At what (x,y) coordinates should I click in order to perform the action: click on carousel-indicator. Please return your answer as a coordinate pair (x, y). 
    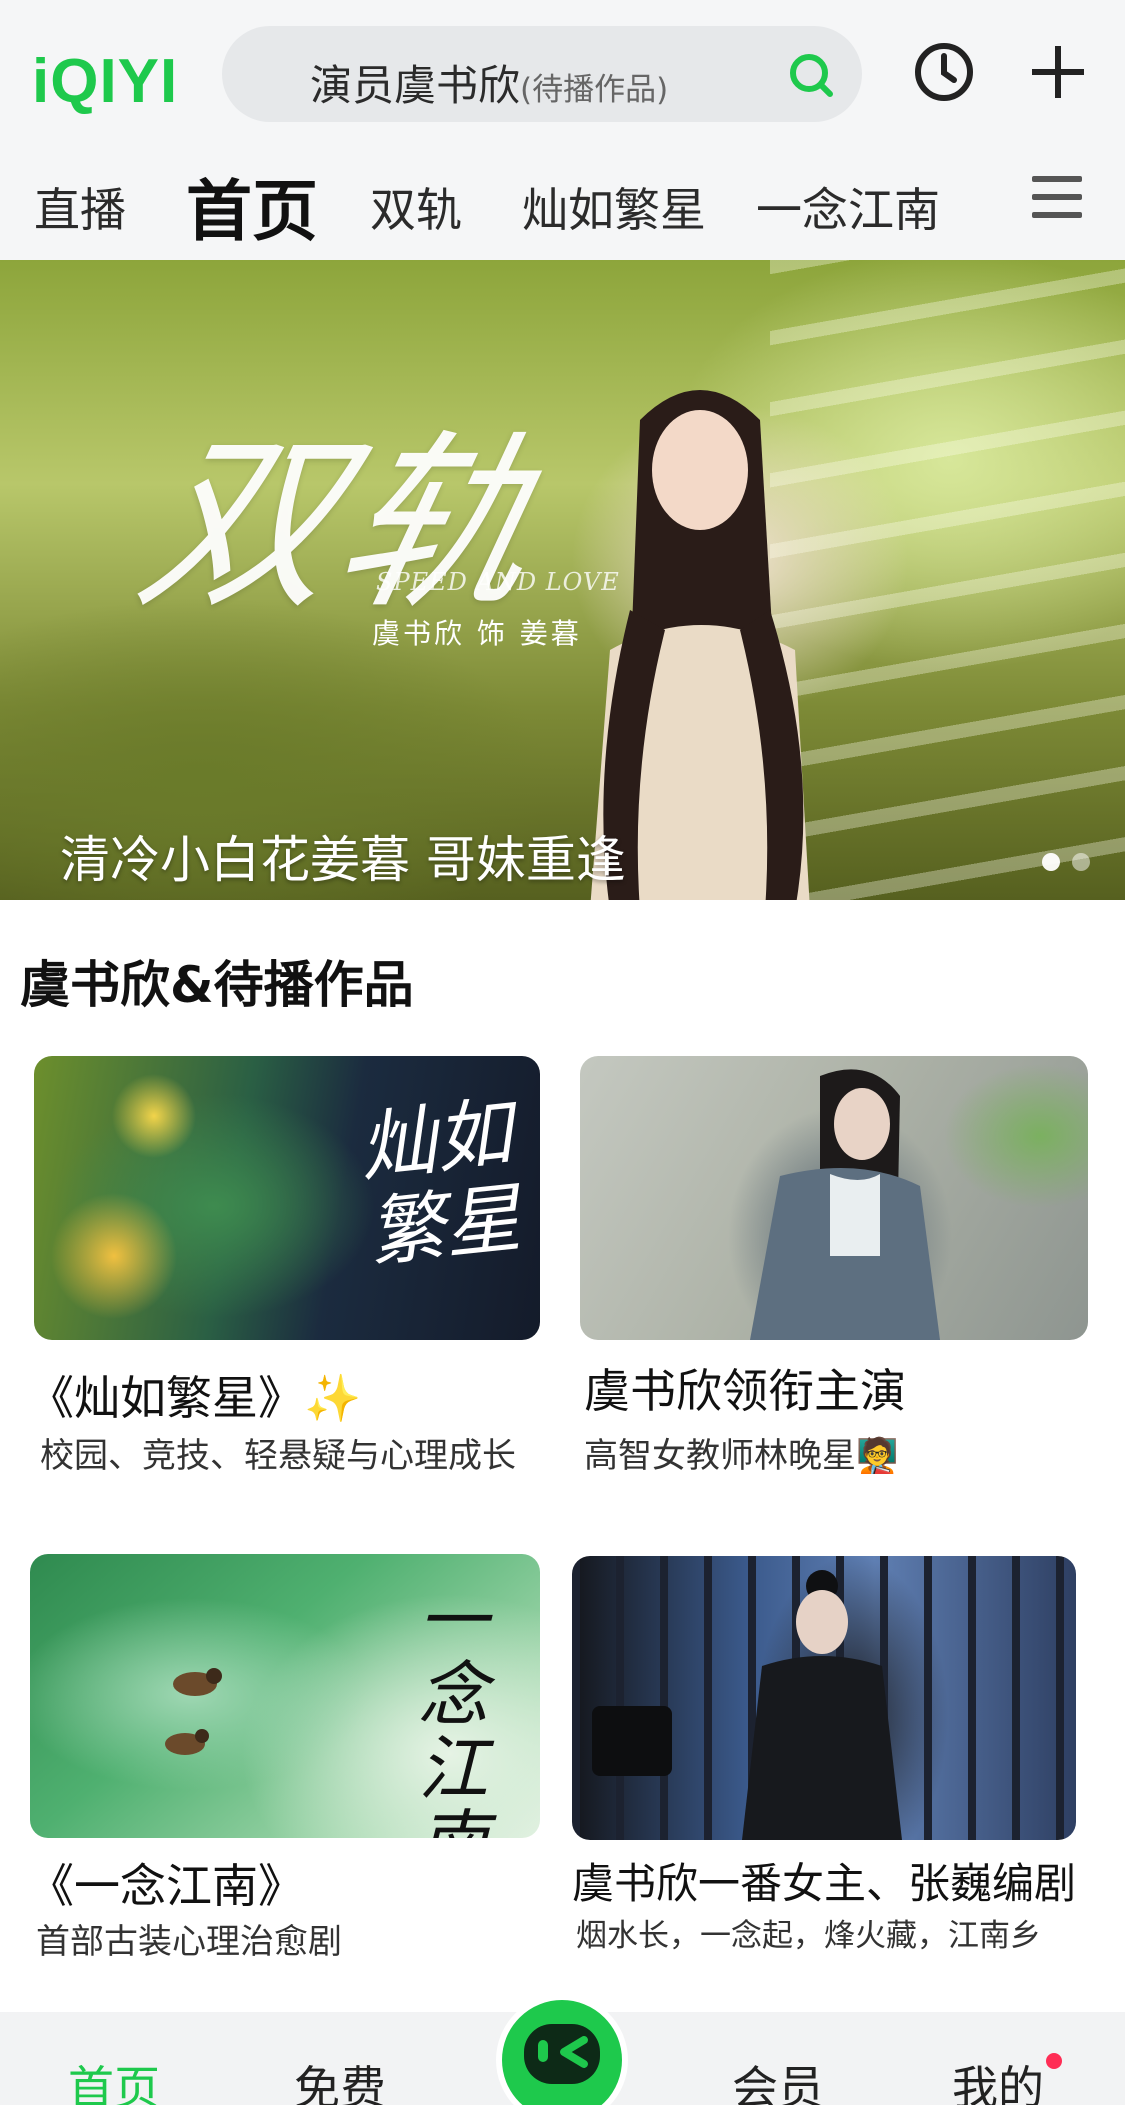
    Looking at the image, I should click on (1072, 863).